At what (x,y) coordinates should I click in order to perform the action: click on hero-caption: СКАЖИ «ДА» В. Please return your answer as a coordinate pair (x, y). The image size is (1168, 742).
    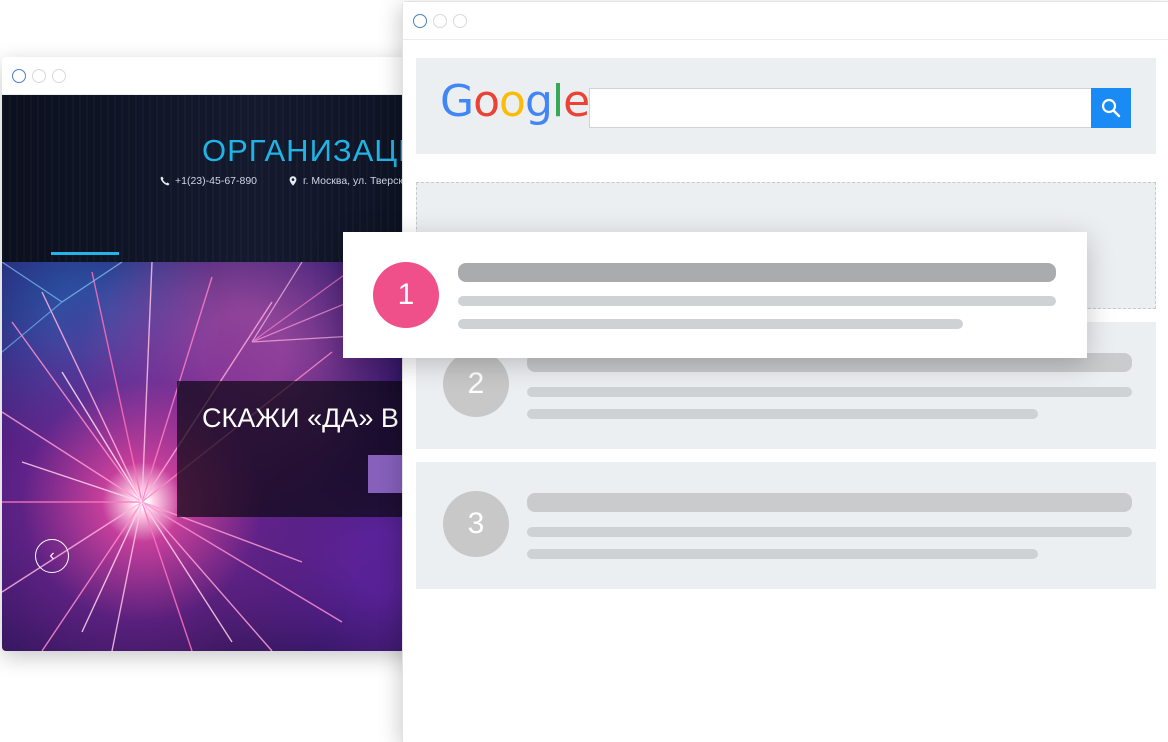
    Looking at the image, I should click on (299, 449).